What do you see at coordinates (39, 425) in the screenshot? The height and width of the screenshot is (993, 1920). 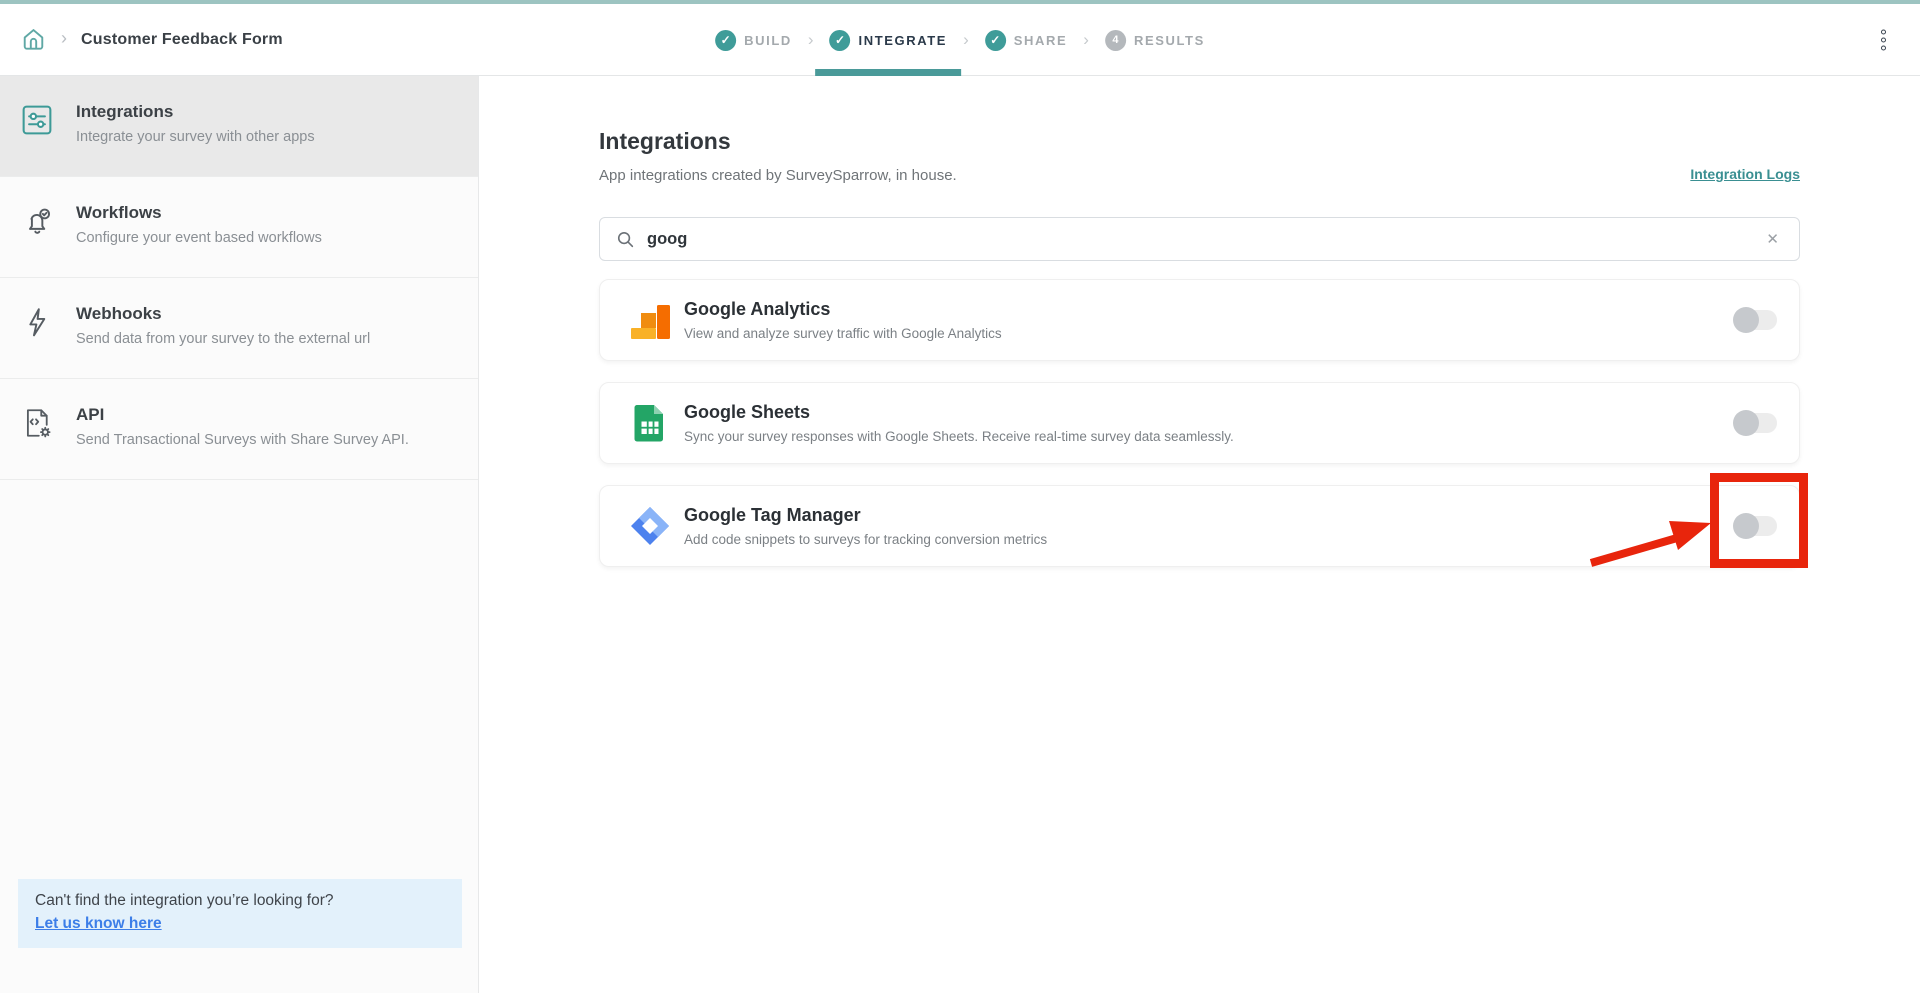 I see `code-doc-gear-icon` at bounding box center [39, 425].